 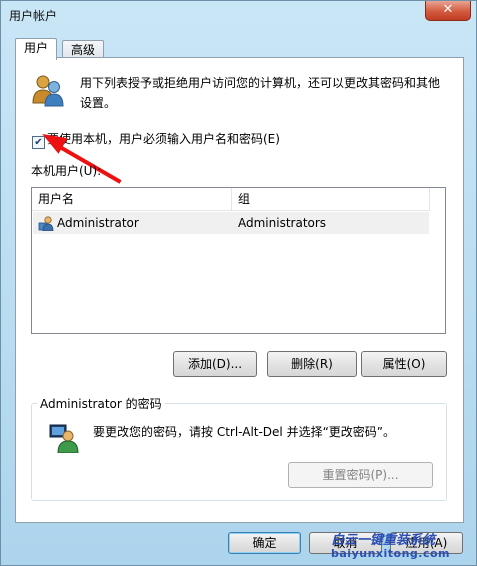 What do you see at coordinates (331, 199) in the screenshot?
I see `column-header-group: 组` at bounding box center [331, 199].